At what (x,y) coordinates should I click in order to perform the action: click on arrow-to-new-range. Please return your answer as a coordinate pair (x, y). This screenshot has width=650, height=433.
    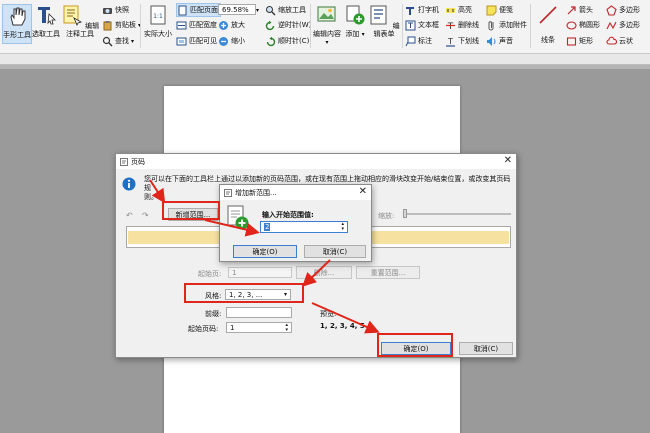
    Looking at the image, I should click on (157, 191).